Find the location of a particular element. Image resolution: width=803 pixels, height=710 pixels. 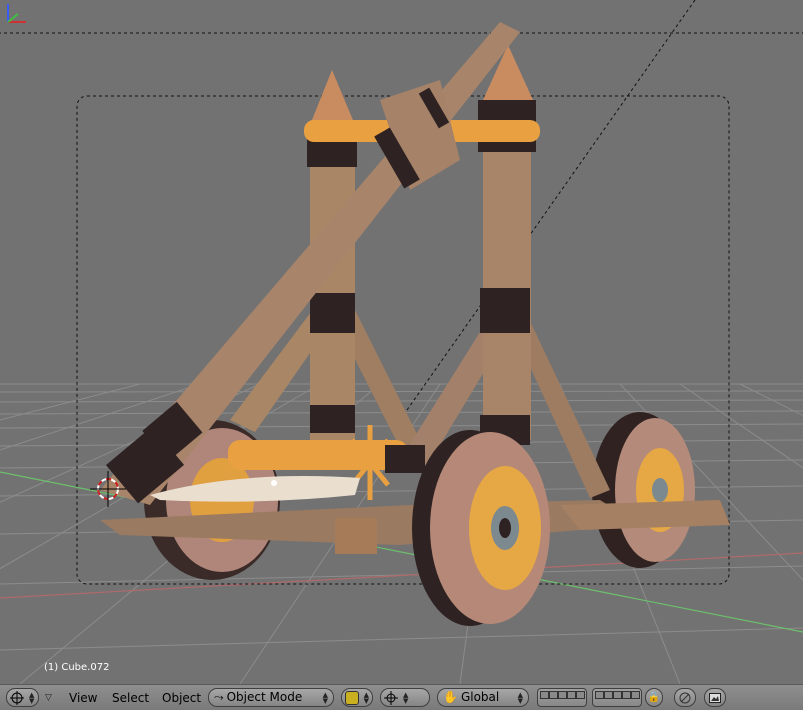

viewport-shading-selector: ▲ ▼ is located at coordinates (357, 697).